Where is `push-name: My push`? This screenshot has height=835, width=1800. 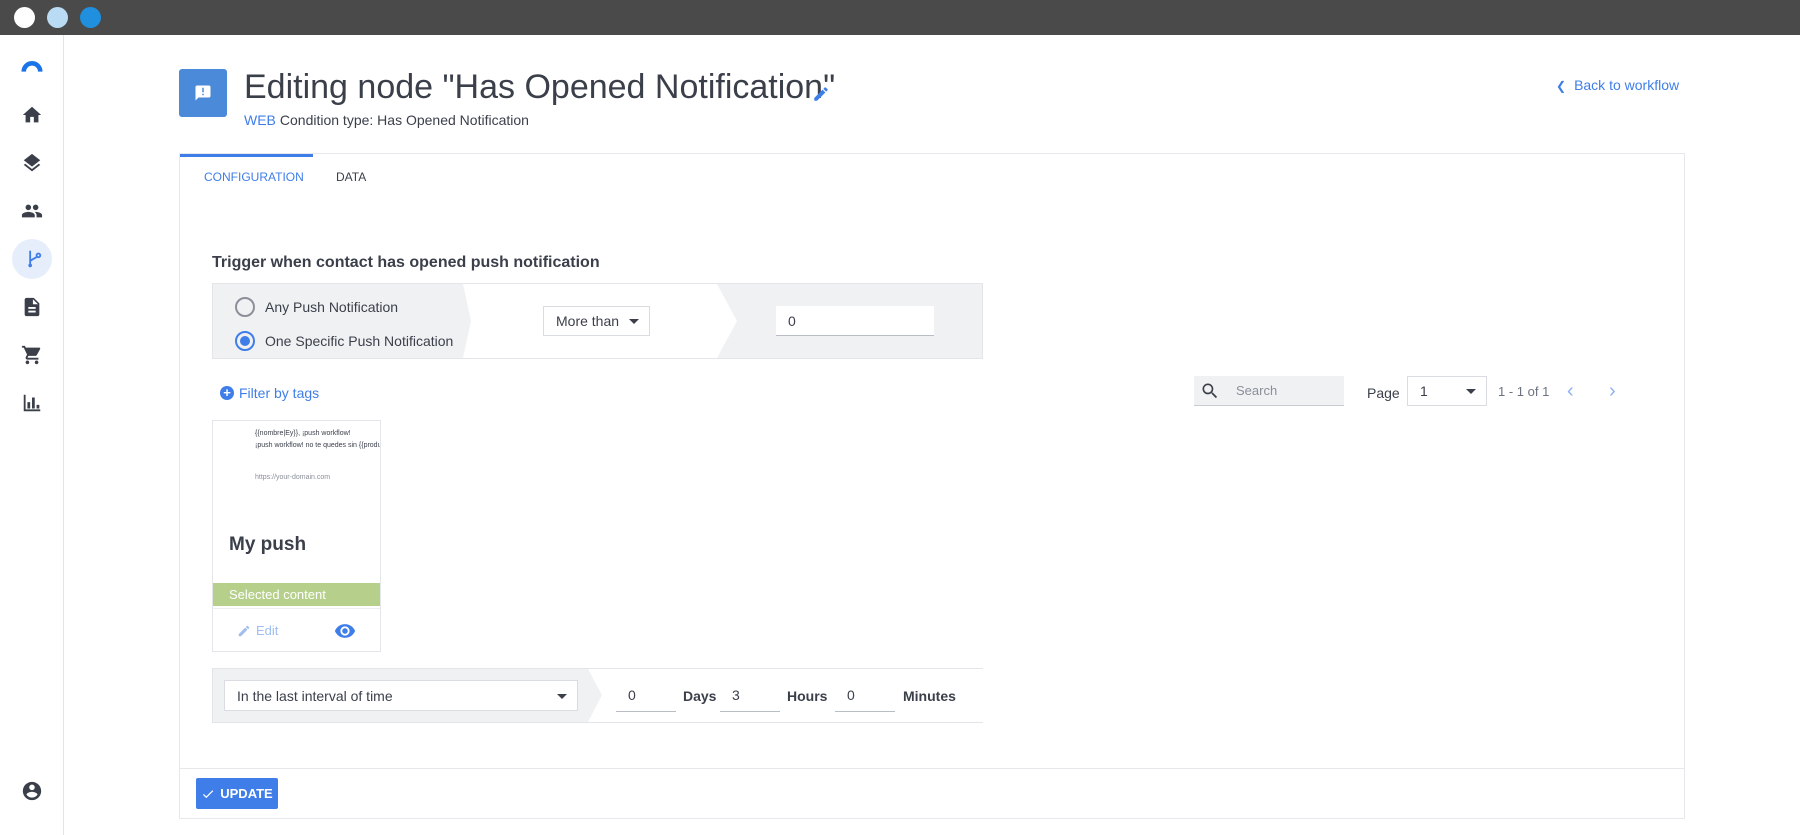 push-name: My push is located at coordinates (268, 544).